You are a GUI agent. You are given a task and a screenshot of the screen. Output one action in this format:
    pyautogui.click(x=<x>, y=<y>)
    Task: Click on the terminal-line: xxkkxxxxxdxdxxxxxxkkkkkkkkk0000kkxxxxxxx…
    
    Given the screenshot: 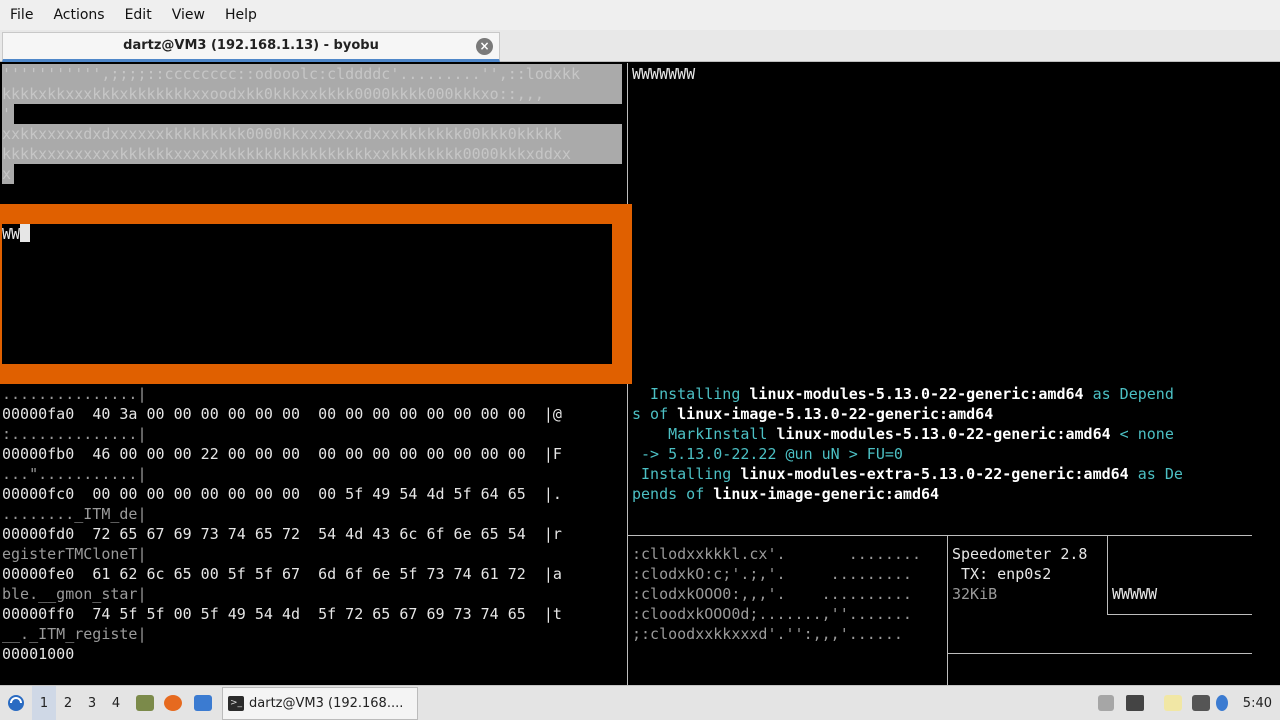 What is the action you would take?
    pyautogui.click(x=312, y=134)
    